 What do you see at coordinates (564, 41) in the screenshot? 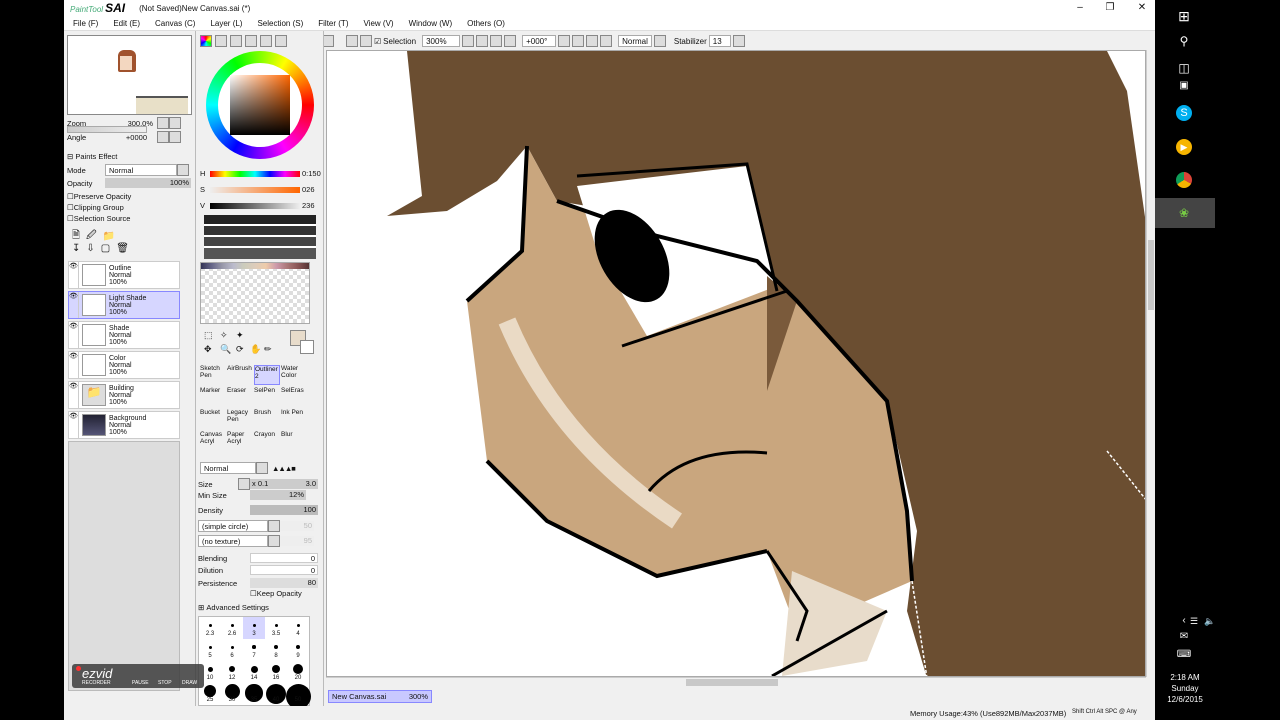
I see `rotate-left-button` at bounding box center [564, 41].